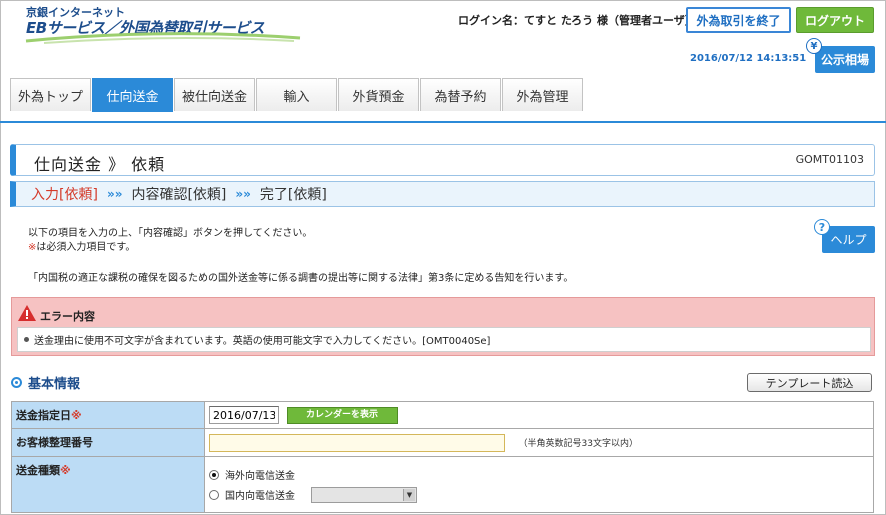  Describe the element at coordinates (829, 159) in the screenshot. I see `screen-code: GOMT01103` at that location.